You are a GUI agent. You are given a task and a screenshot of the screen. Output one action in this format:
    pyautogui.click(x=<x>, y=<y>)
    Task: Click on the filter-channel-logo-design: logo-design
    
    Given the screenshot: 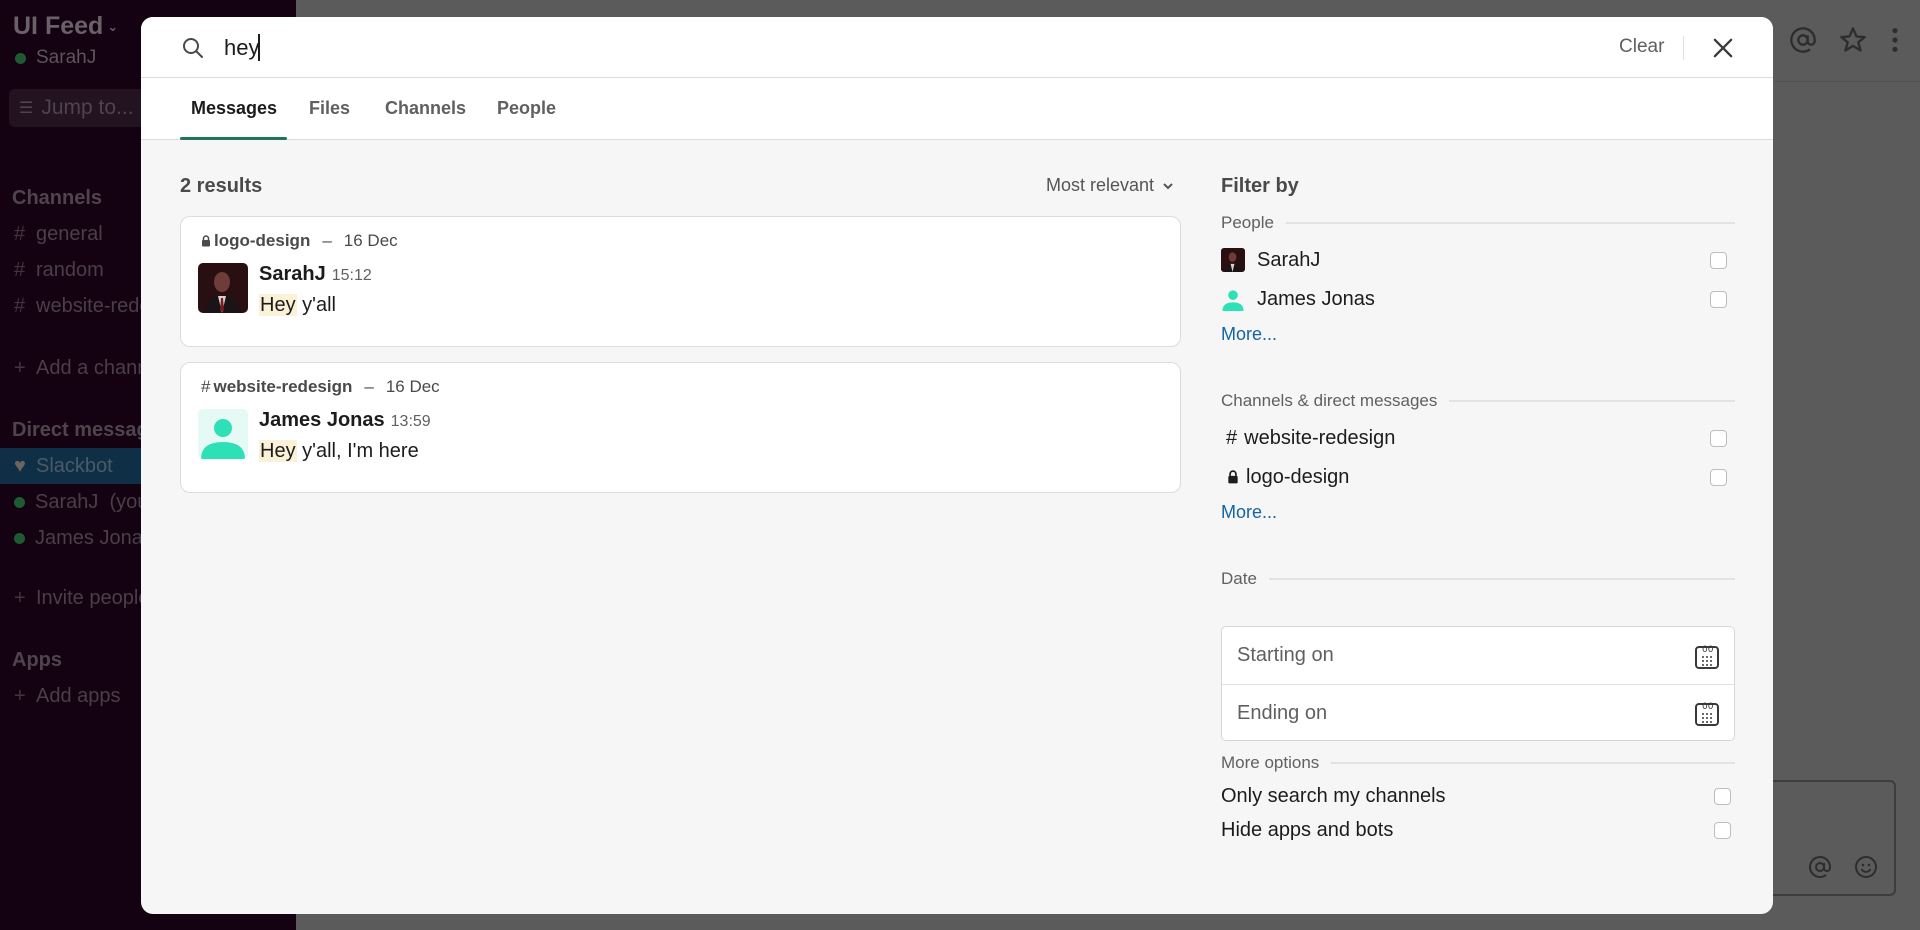 What is the action you would take?
    pyautogui.click(x=1478, y=477)
    